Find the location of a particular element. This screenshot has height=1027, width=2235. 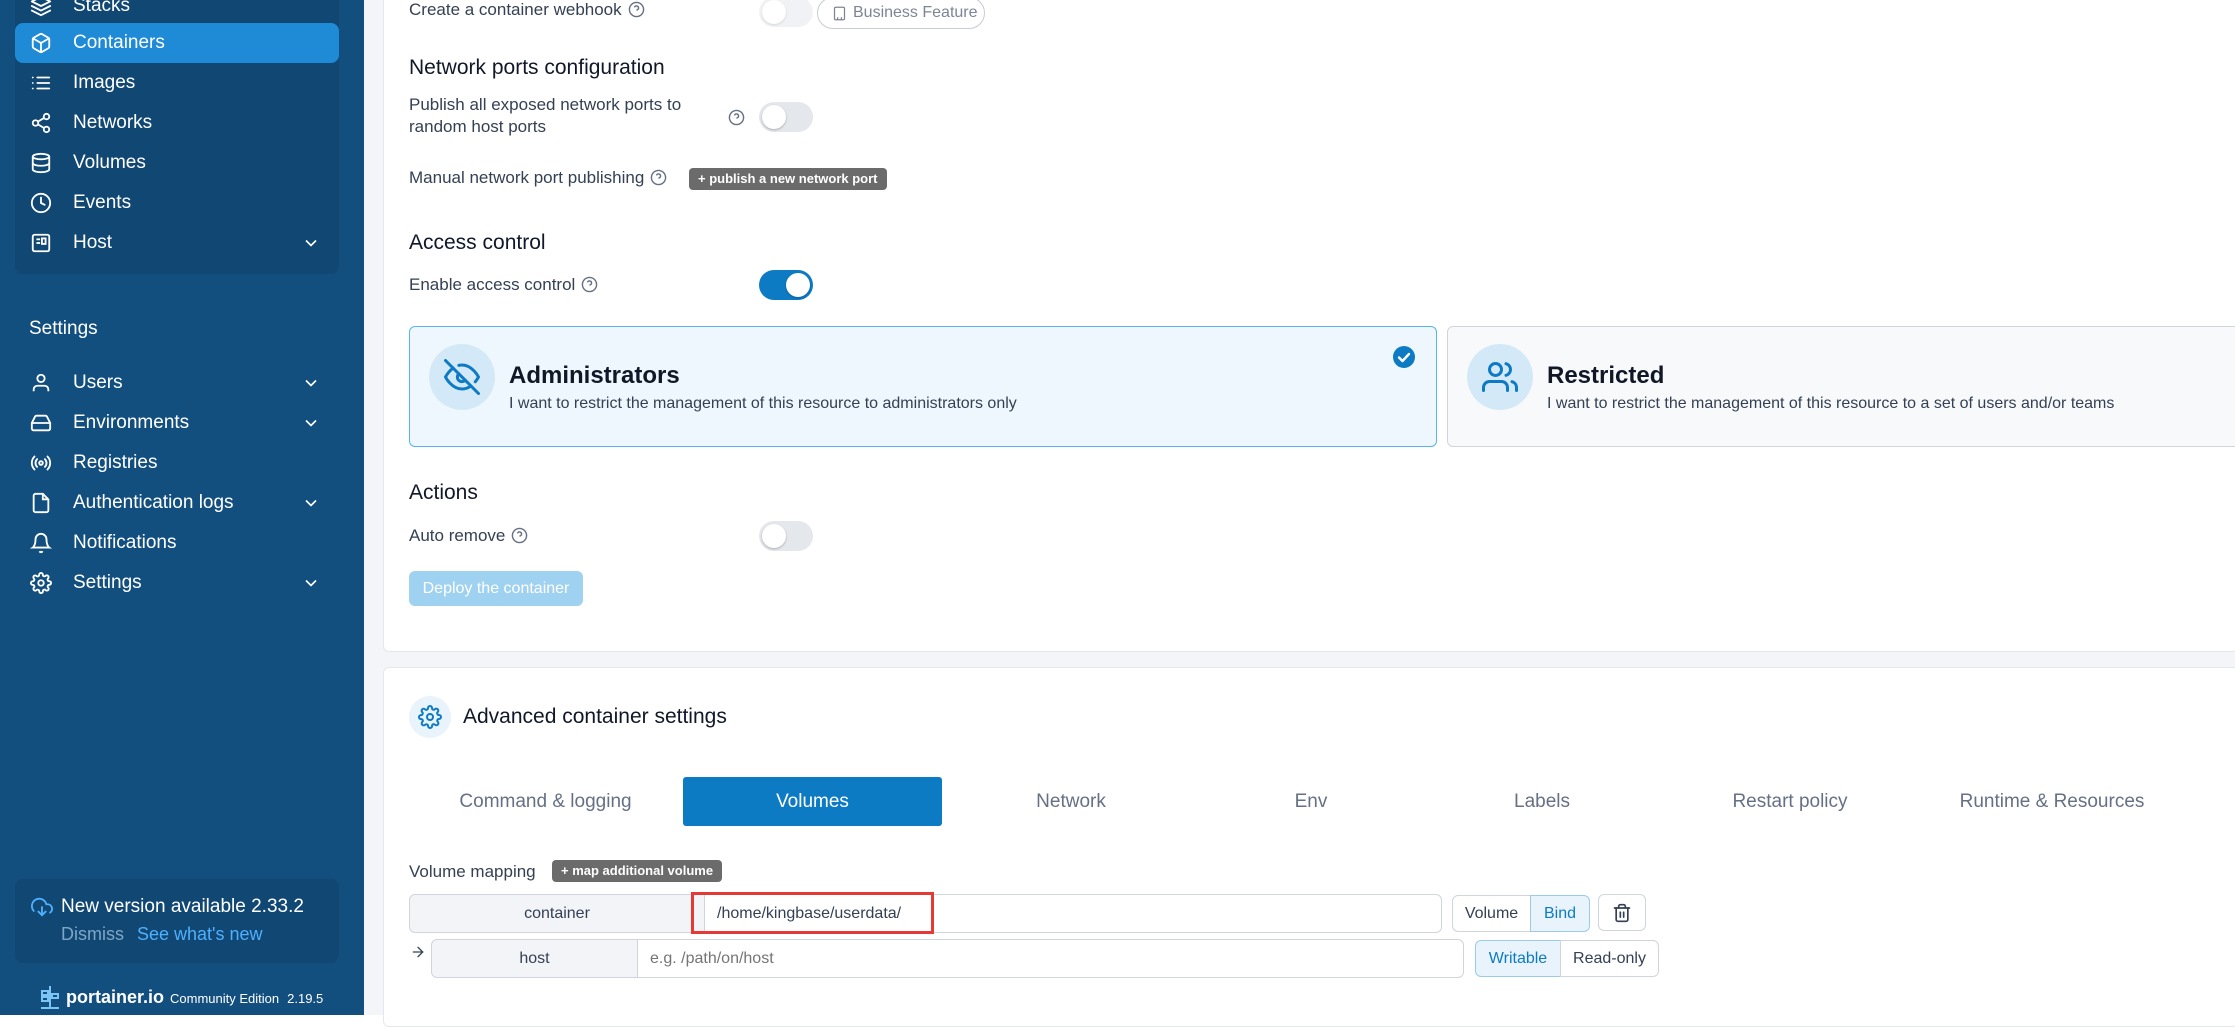

share-icon is located at coordinates (41, 123).